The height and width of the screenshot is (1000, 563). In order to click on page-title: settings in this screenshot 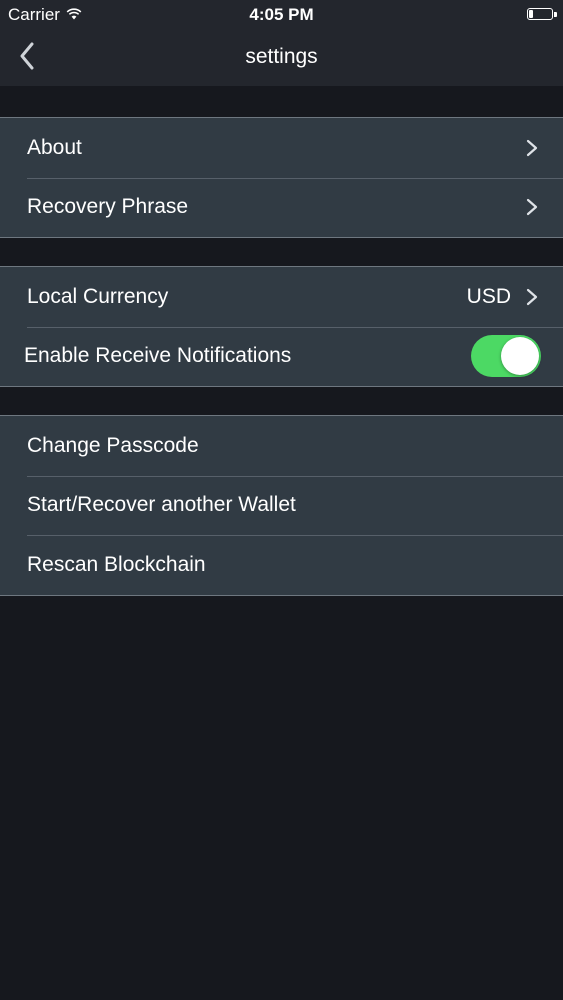, I will do `click(281, 56)`.